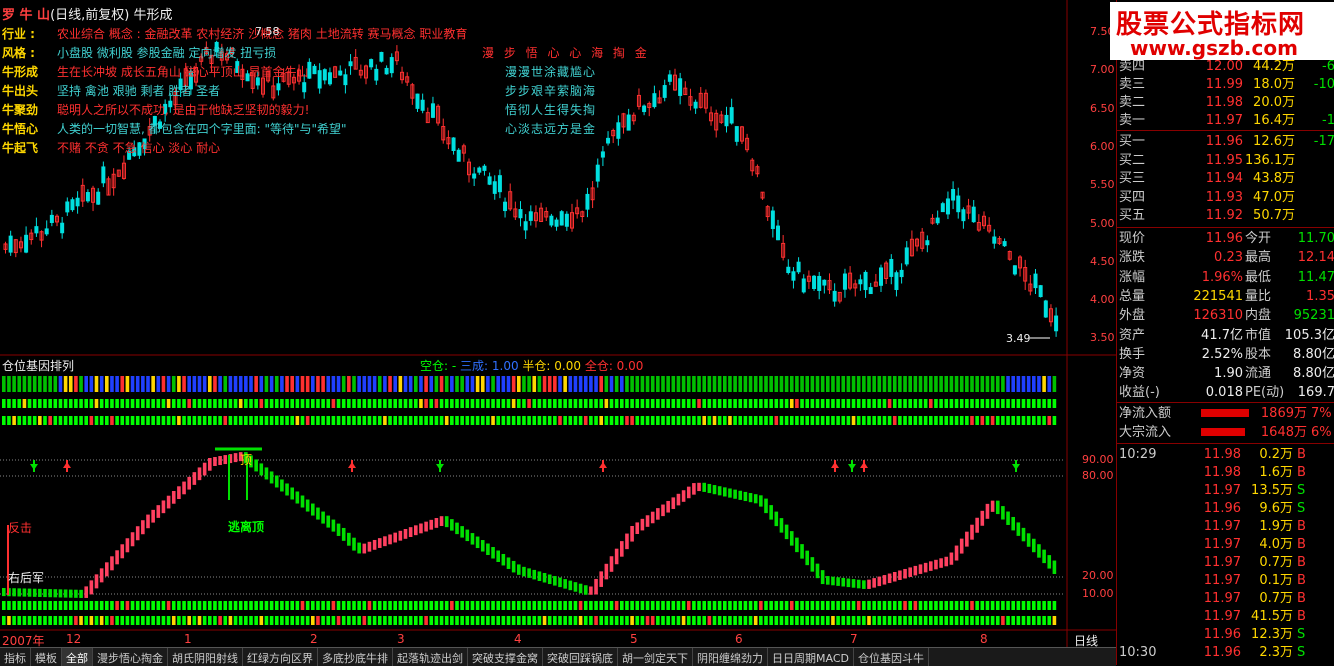 The height and width of the screenshot is (666, 1334). I want to click on bid-row: 买一 11.96 12.6万 -17, so click(1225, 142).